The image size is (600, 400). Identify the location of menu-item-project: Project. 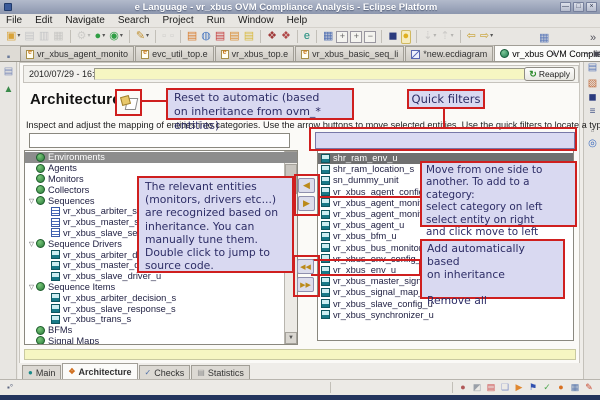
(178, 20).